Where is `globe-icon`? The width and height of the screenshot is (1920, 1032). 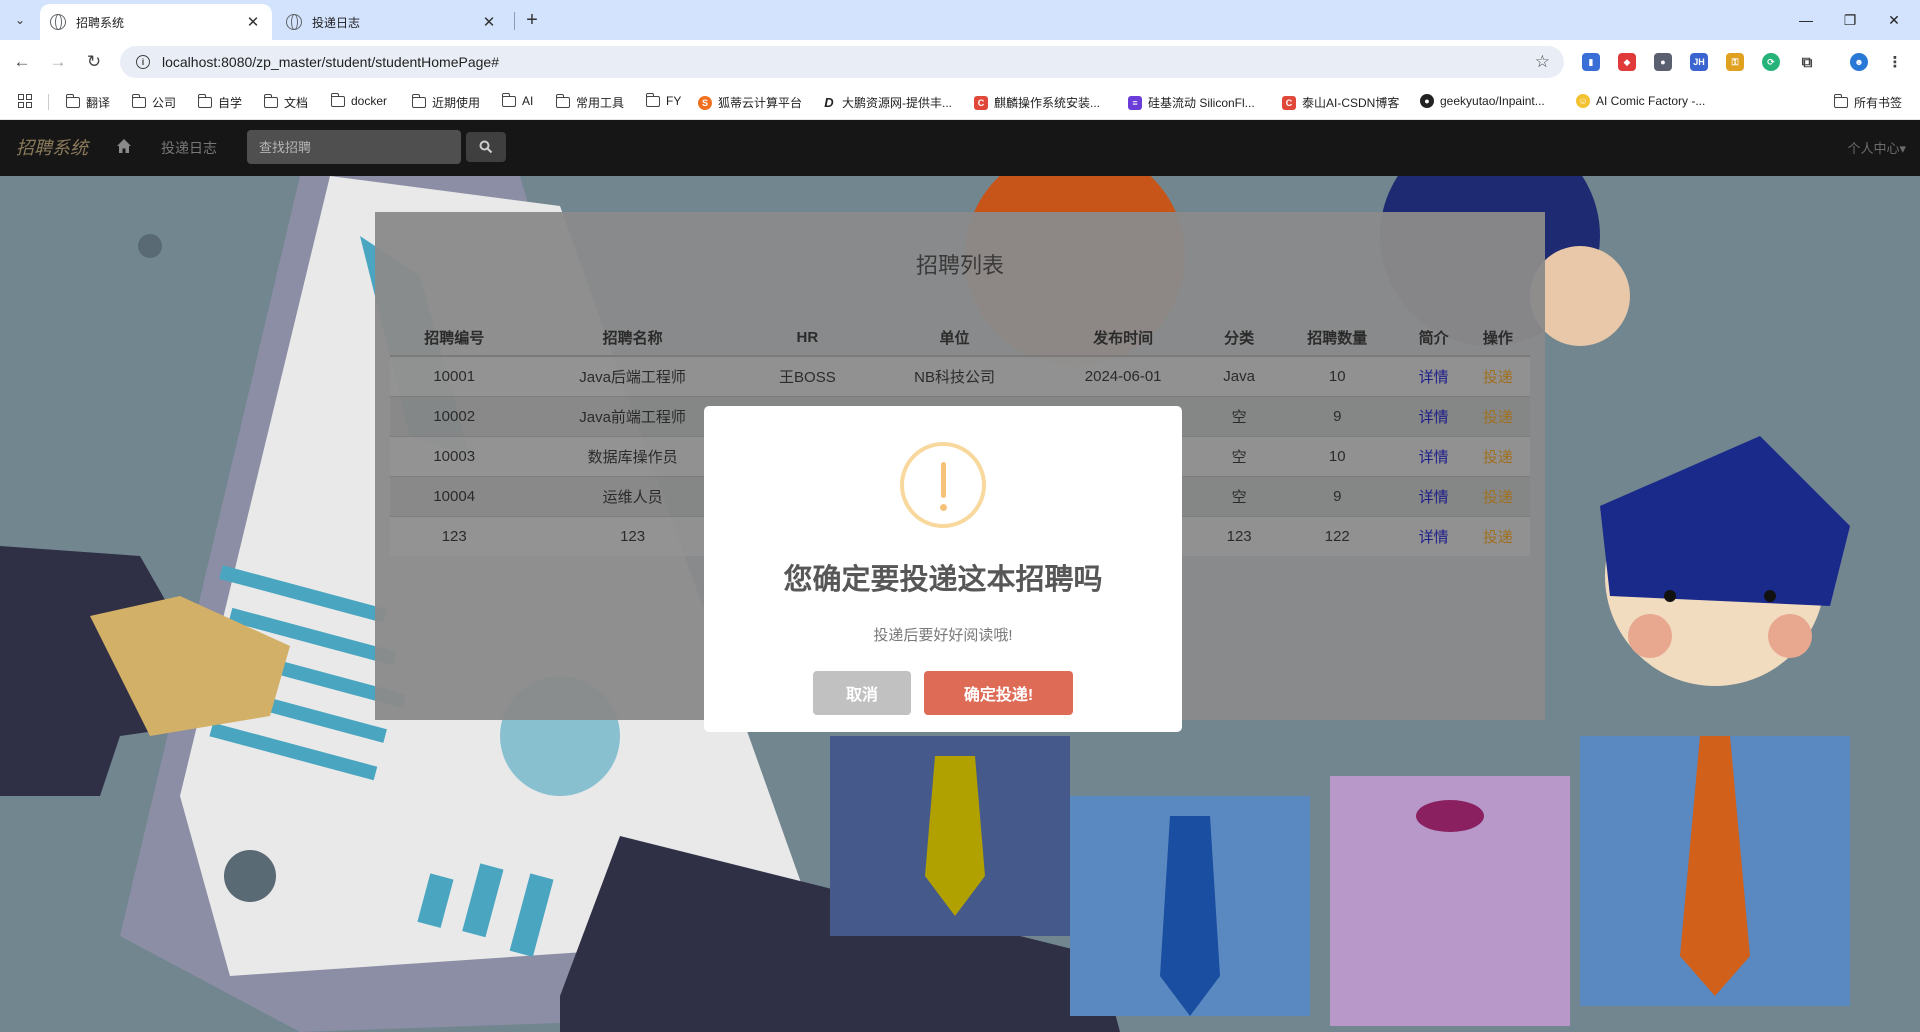
globe-icon is located at coordinates (58, 22).